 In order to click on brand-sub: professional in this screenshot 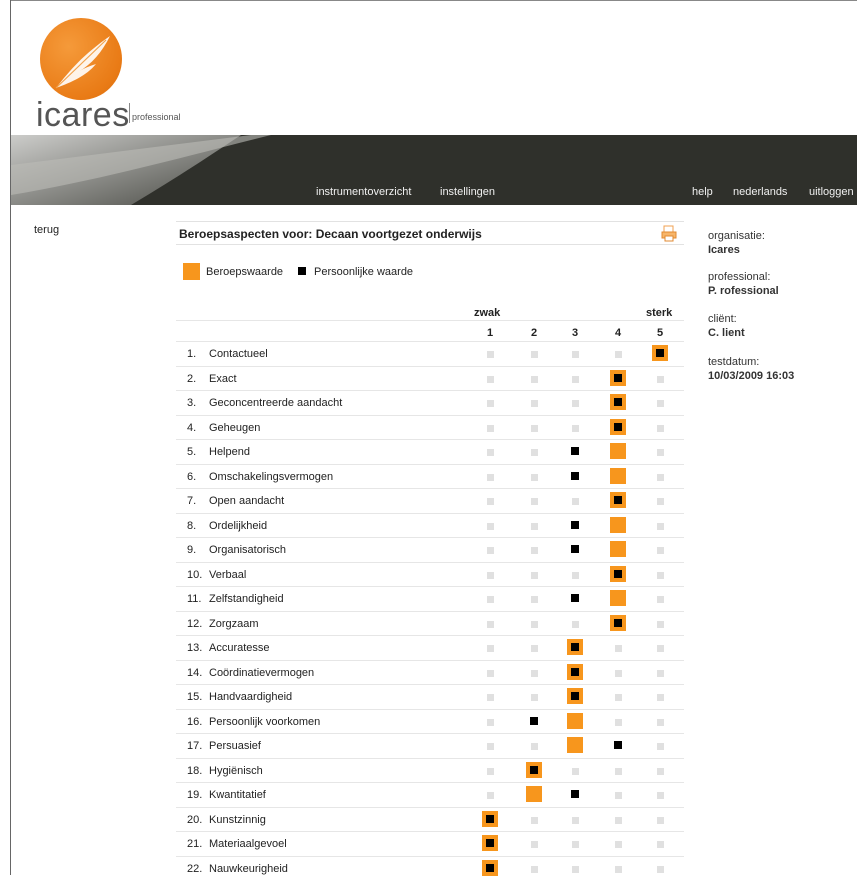, I will do `click(156, 117)`.